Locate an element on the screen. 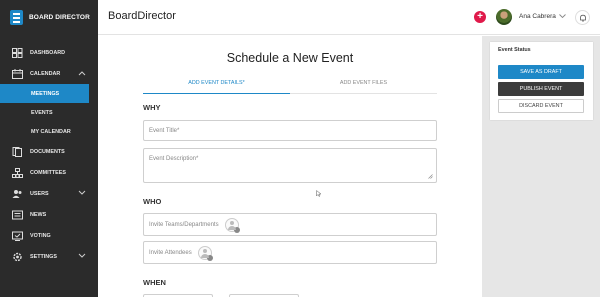  sidebar-item-label: EVENTS is located at coordinates (42, 112).